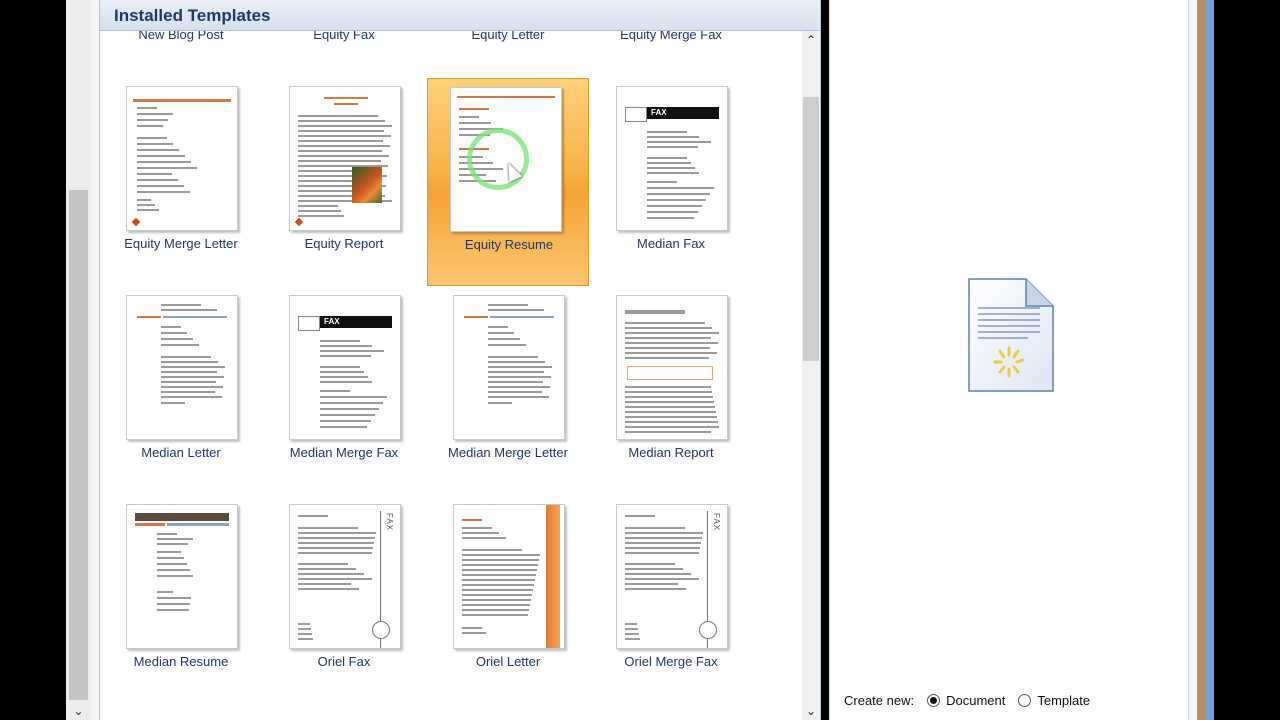 Image resolution: width=1280 pixels, height=720 pixels. What do you see at coordinates (671, 54) in the screenshot?
I see `template-tile: Equity Merge Fax` at bounding box center [671, 54].